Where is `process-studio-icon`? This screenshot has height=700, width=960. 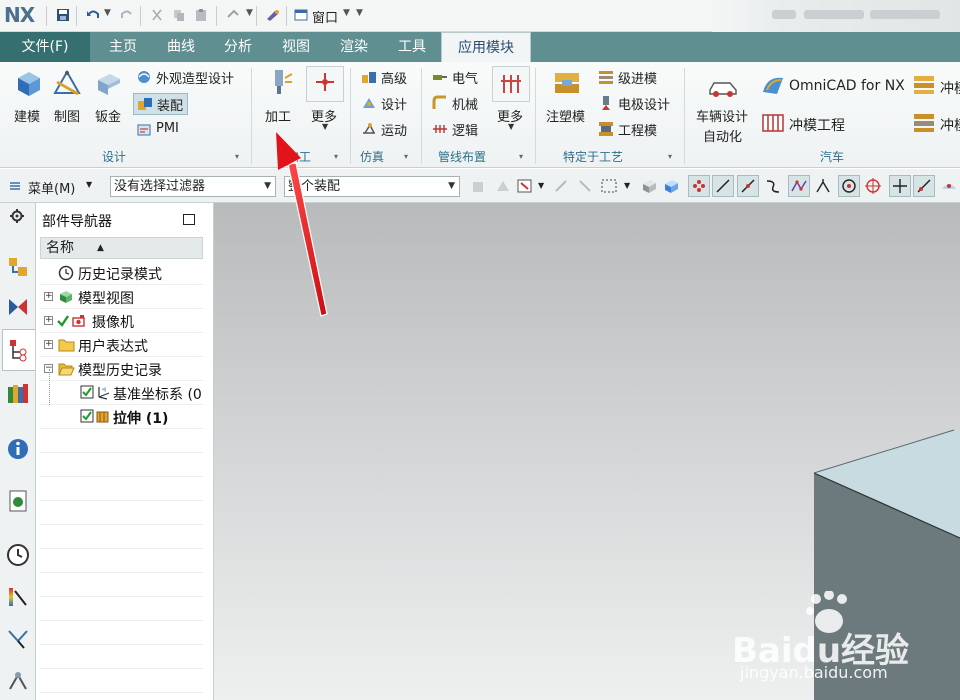
process-studio-icon is located at coordinates (18, 597).